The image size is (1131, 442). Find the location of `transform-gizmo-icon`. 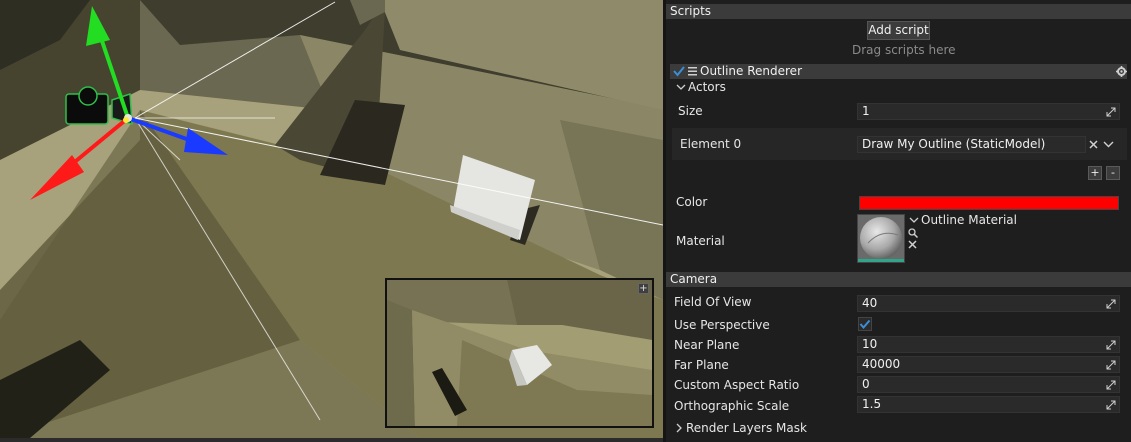

transform-gizmo-icon is located at coordinates (140, 105).